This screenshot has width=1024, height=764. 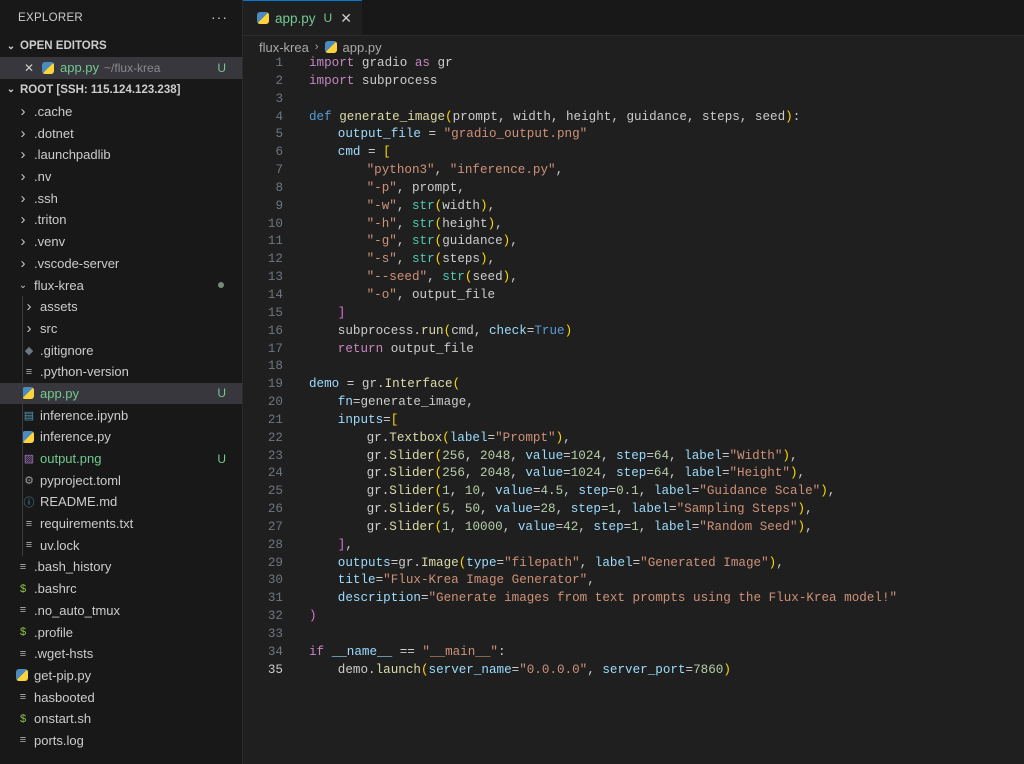 What do you see at coordinates (121, 220) in the screenshot?
I see `tree-item-triton: › .triton` at bounding box center [121, 220].